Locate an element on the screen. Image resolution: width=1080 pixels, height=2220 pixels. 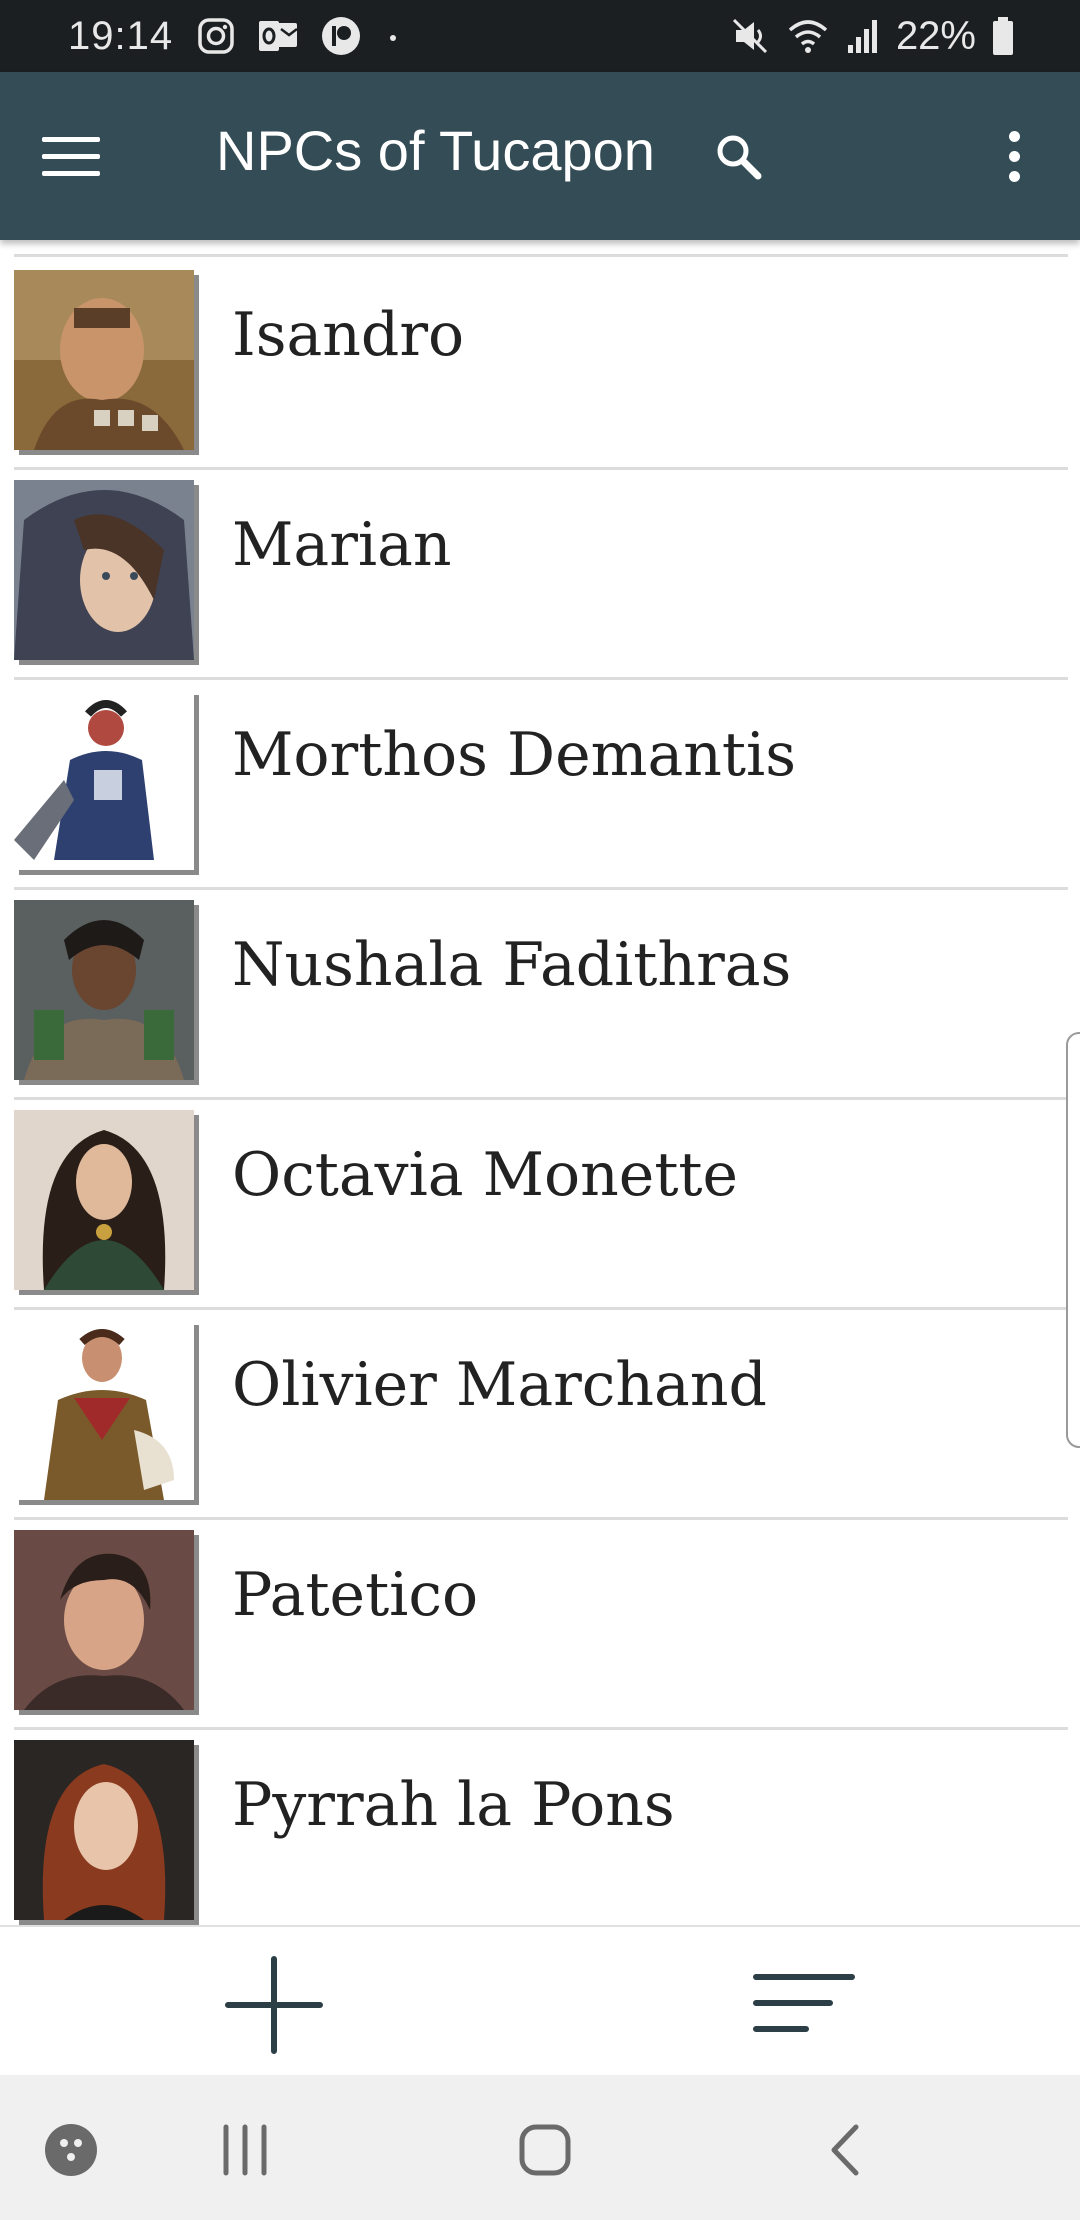
battery-icon is located at coordinates (1003, 36).